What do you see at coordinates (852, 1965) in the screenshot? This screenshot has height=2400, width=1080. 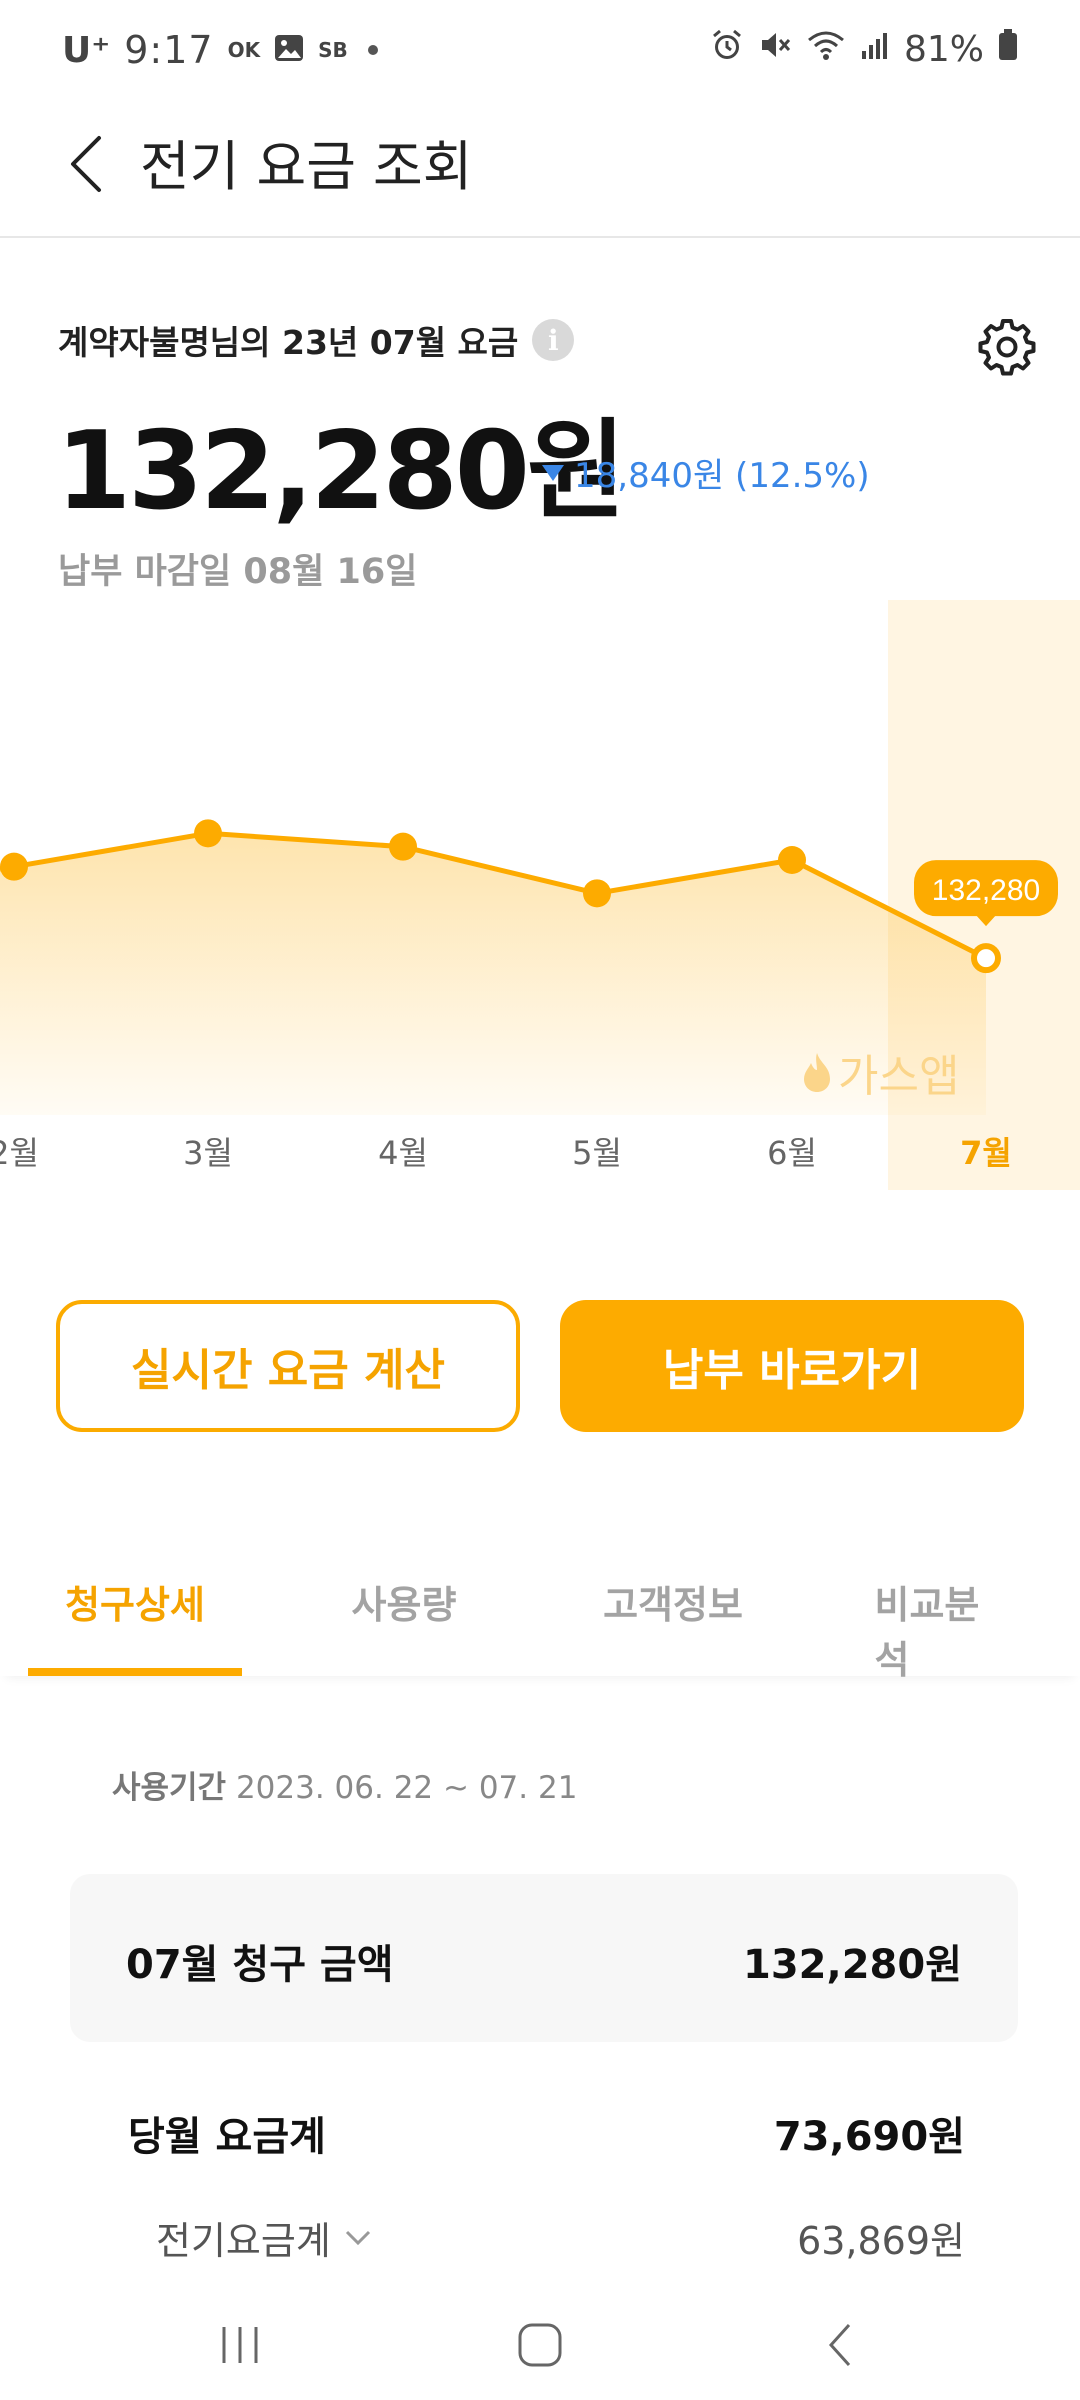 I see `bill-total-value: 132,280원` at bounding box center [852, 1965].